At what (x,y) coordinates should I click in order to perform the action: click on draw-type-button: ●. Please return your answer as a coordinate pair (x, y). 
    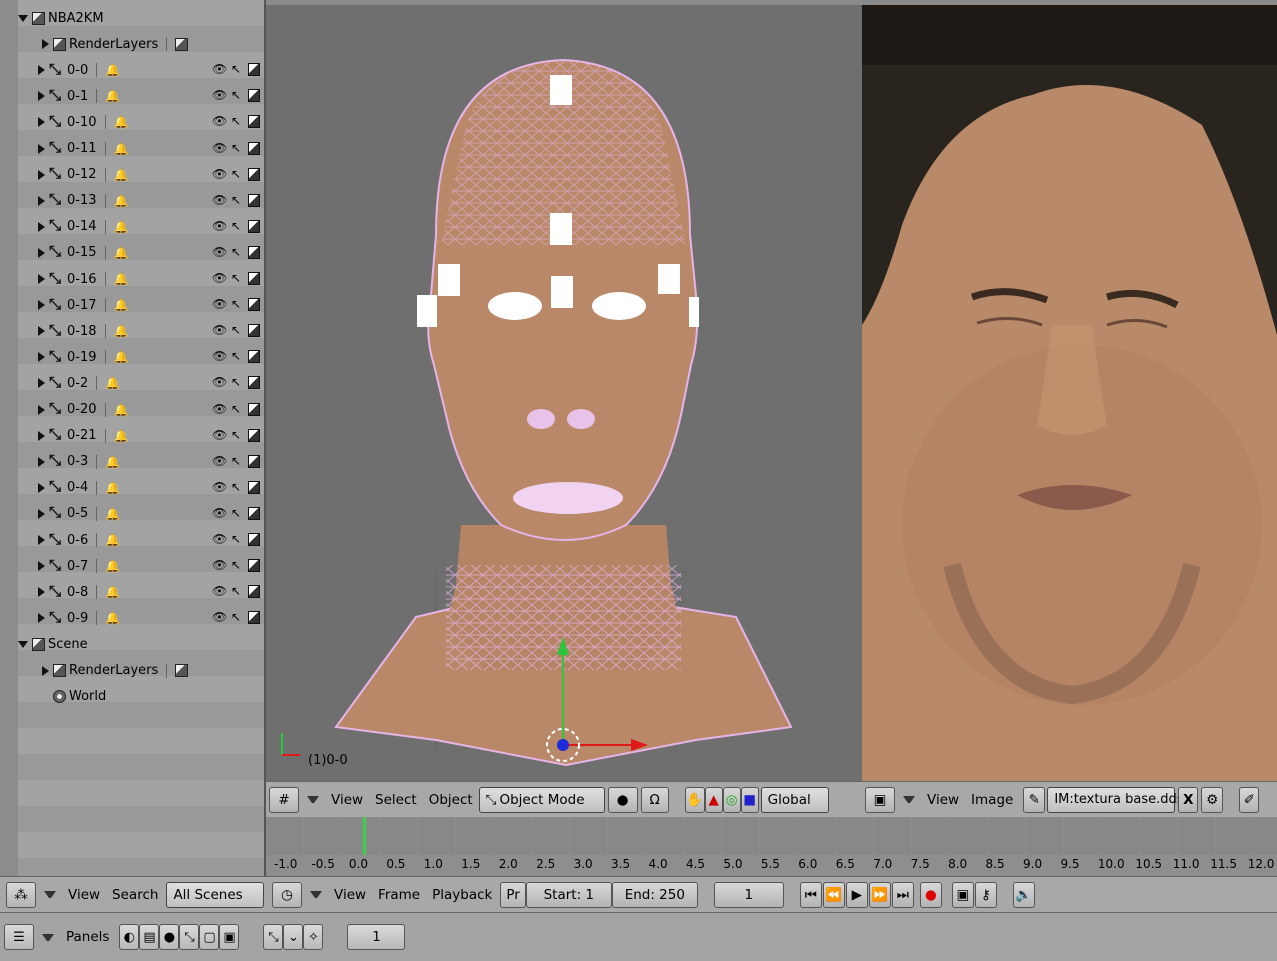
    Looking at the image, I should click on (622, 799).